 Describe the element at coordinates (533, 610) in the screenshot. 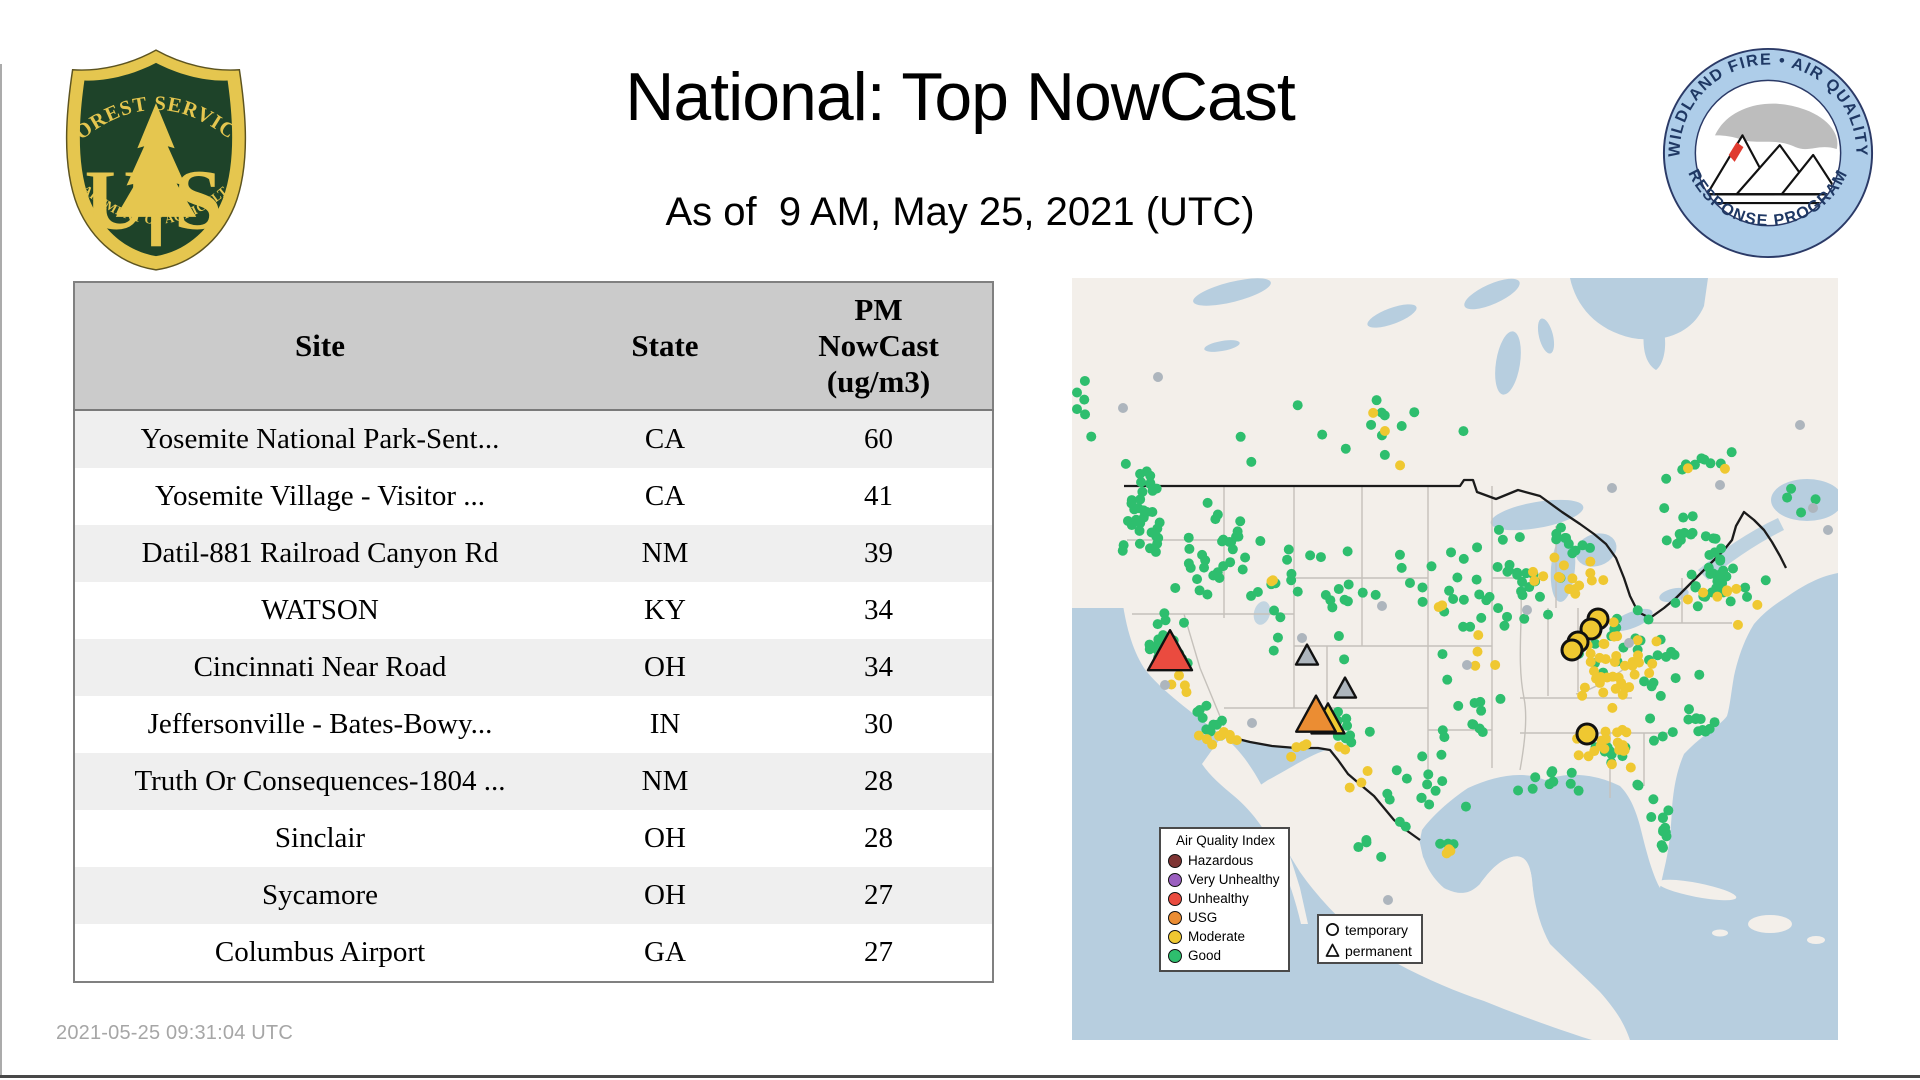

I see `table-row: WATSON KY 34` at that location.